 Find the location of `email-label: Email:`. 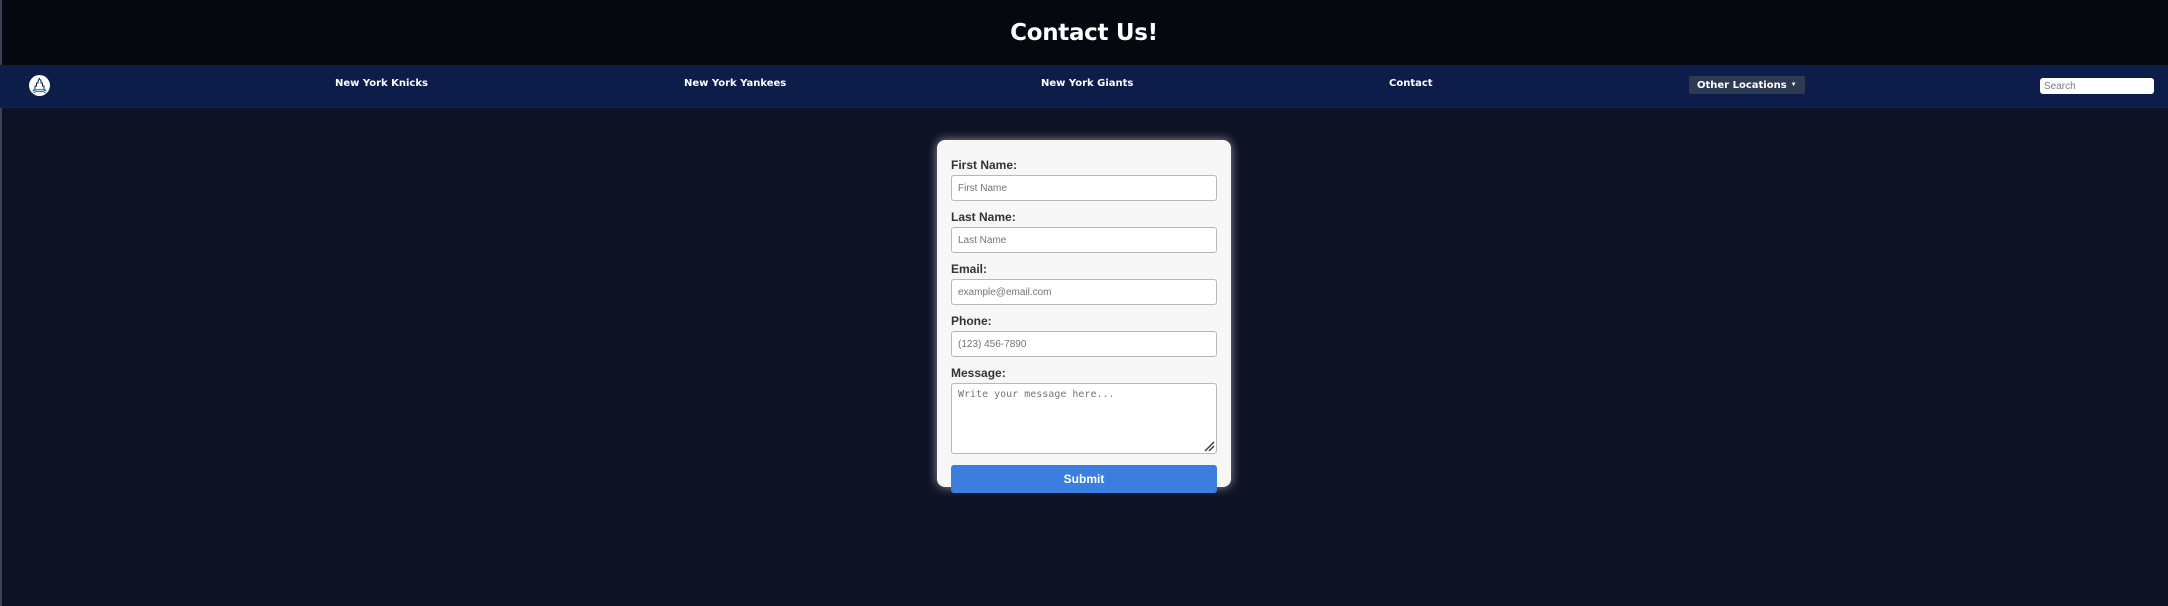

email-label: Email: is located at coordinates (969, 269).